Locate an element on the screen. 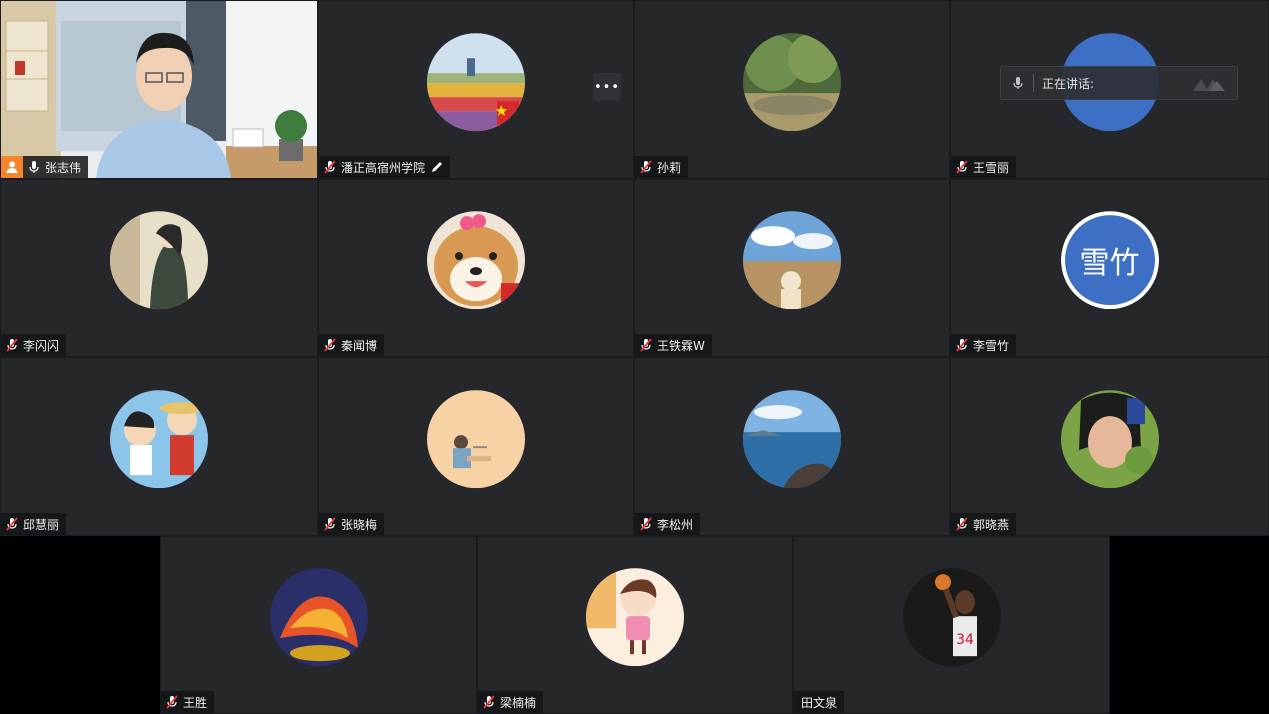 The image size is (1269, 714). mic-icon is located at coordinates (1018, 83).